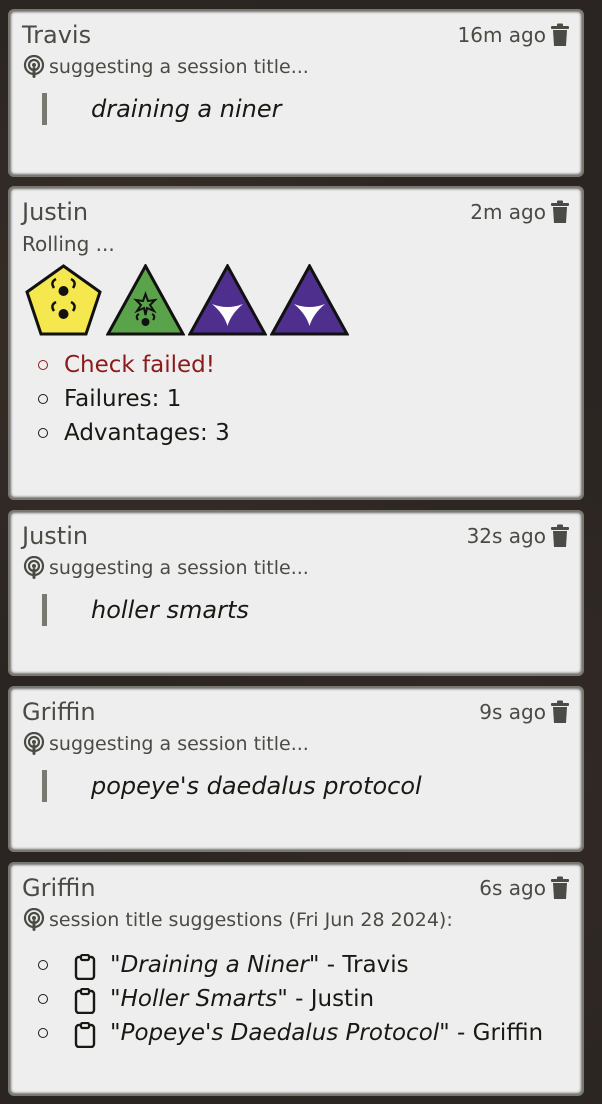  Describe the element at coordinates (199, 999) in the screenshot. I see `suggestion-title: "Holler Smarts"` at that location.